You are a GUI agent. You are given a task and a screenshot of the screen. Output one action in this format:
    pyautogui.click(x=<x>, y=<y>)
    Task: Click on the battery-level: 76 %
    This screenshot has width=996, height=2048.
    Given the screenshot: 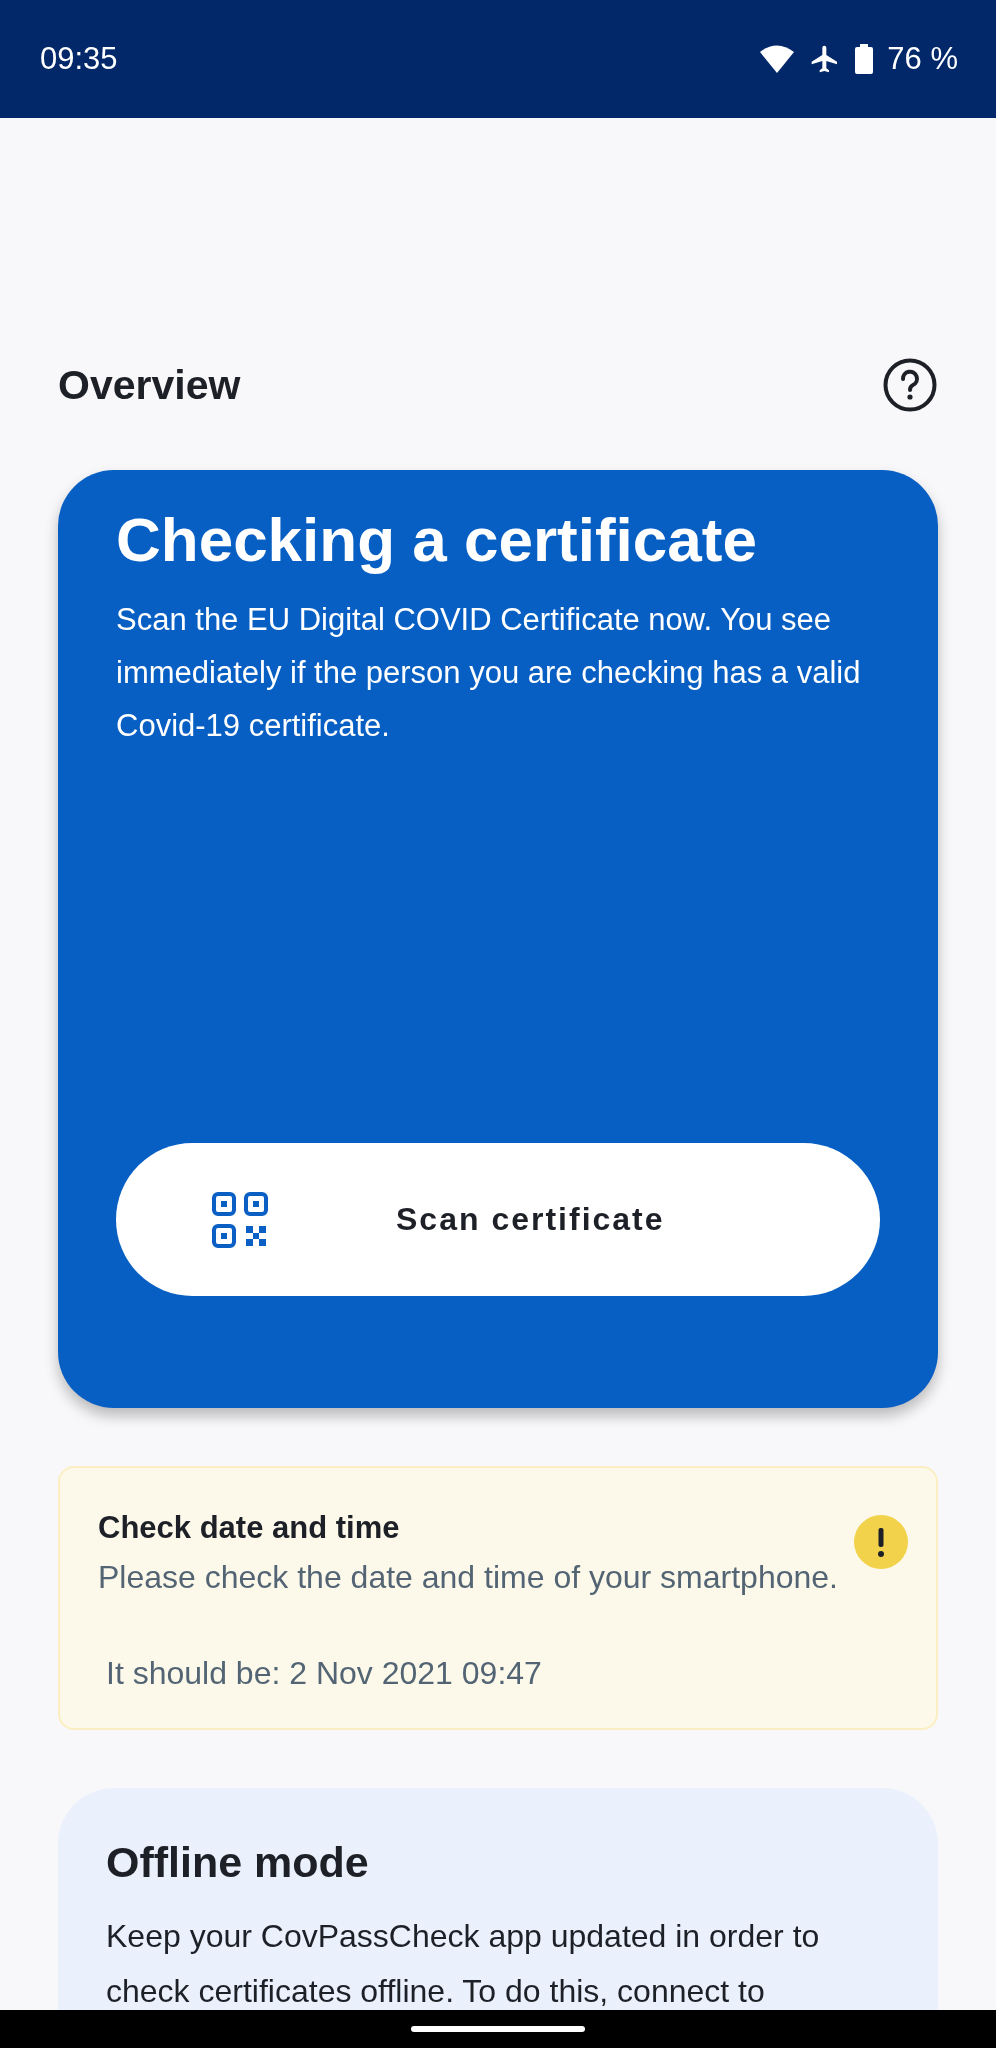 What is the action you would take?
    pyautogui.click(x=922, y=59)
    